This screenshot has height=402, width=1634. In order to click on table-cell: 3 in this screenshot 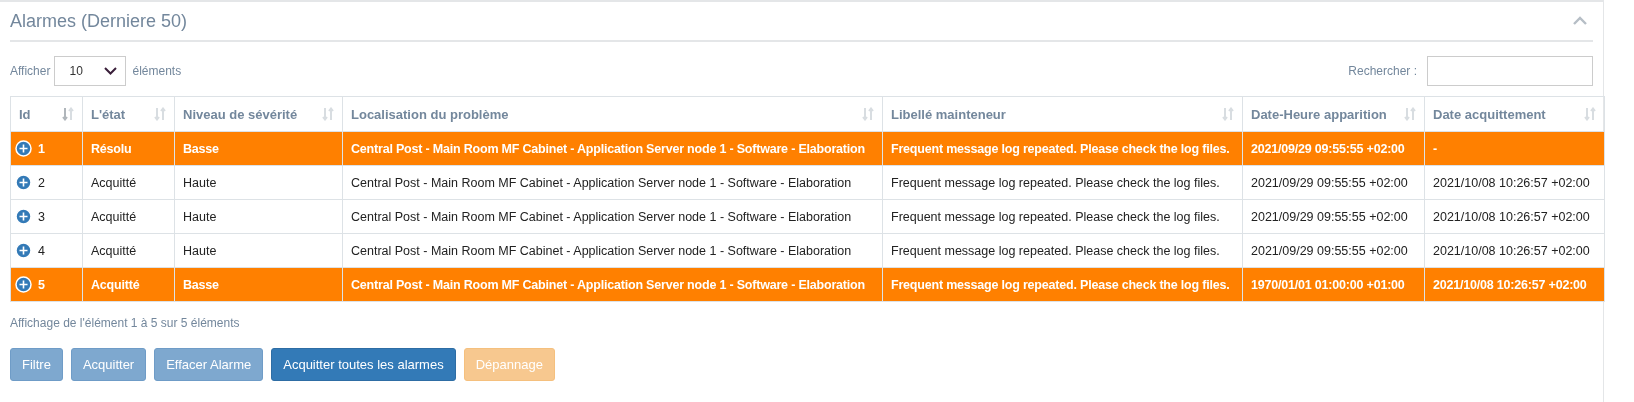, I will do `click(46, 216)`.